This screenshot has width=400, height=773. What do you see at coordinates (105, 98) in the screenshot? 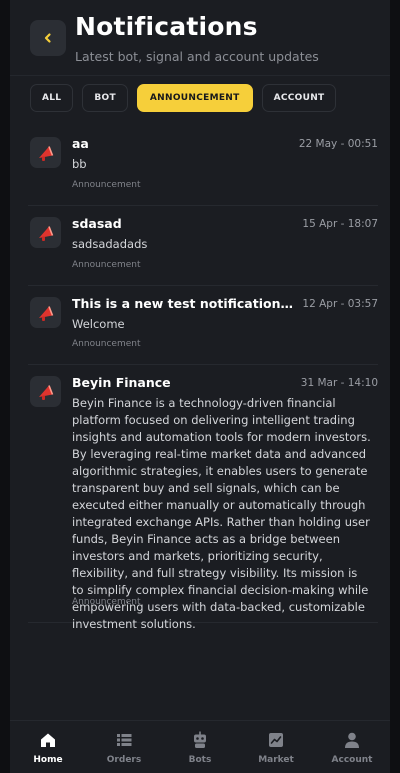
I see `filter-bot: BOT` at bounding box center [105, 98].